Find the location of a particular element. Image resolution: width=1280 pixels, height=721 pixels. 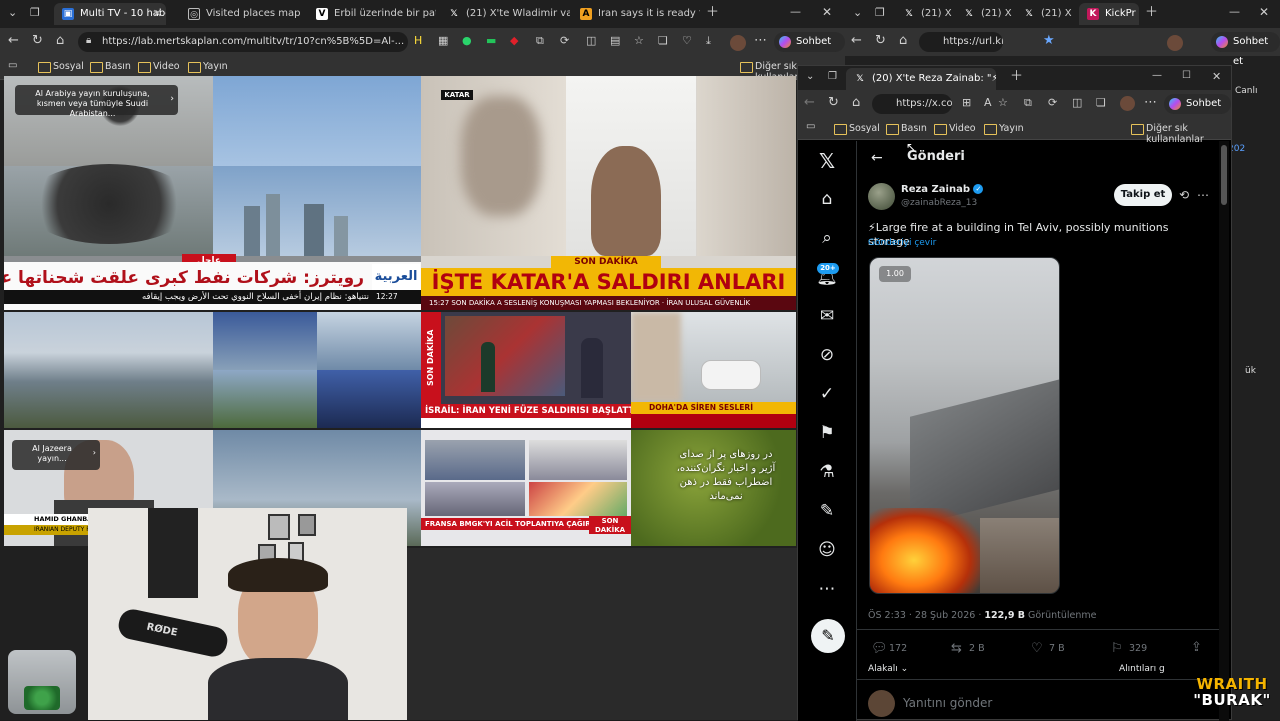

tab-visited-places: ◎ Visited places map editor is located at coordinates (241, 14).